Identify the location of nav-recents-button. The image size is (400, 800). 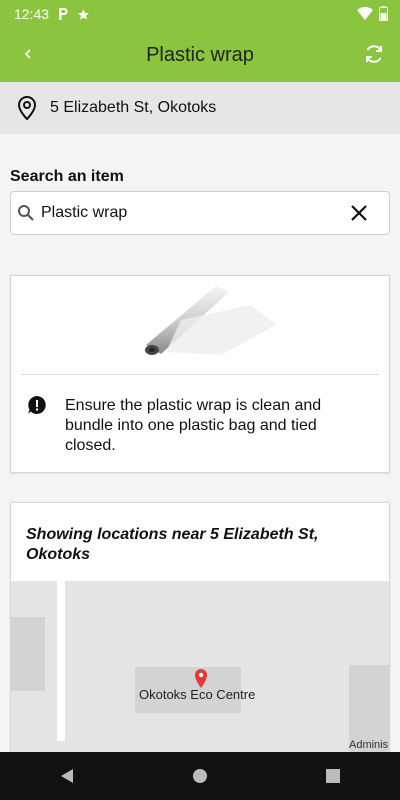
(333, 776).